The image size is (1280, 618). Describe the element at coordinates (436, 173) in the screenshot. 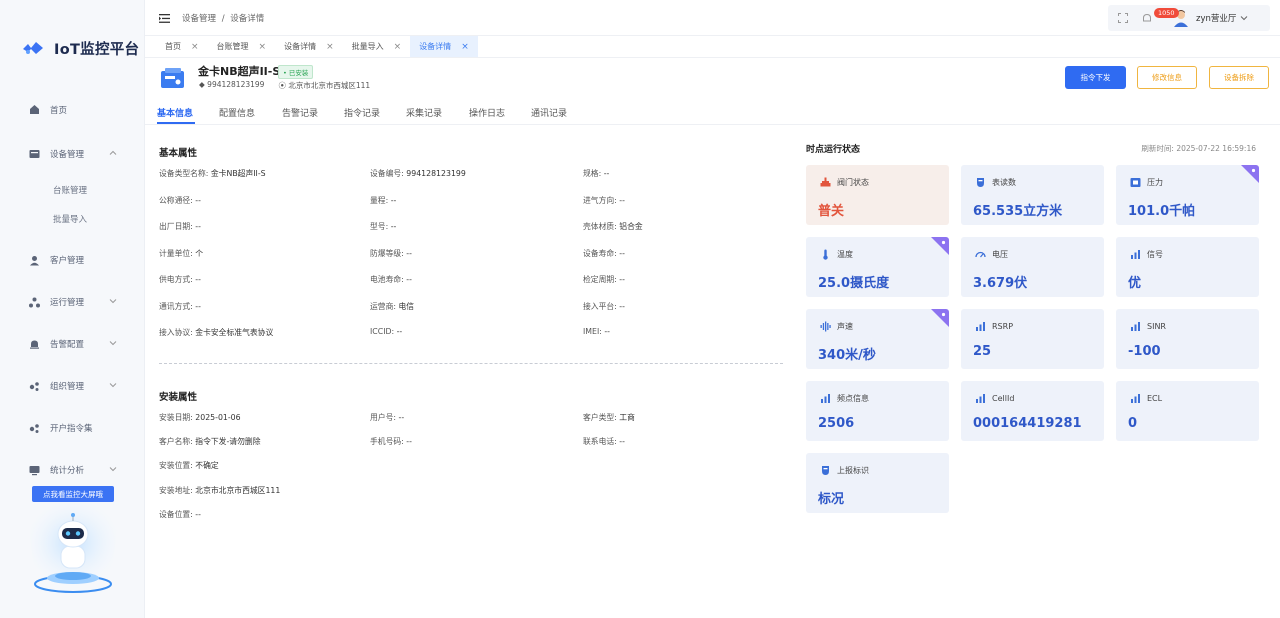

I see `property-value: 994128123199` at that location.